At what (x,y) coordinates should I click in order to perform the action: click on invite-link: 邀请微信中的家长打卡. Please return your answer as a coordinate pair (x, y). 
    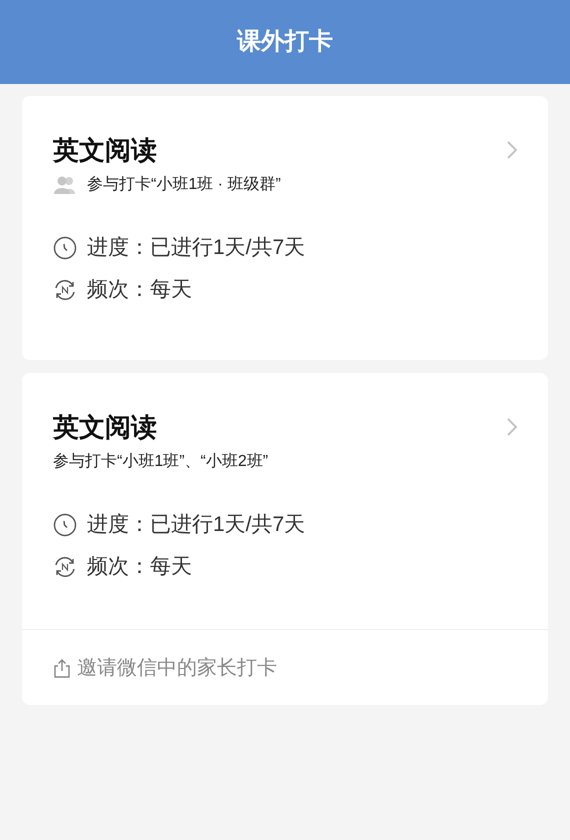
    Looking at the image, I should click on (165, 667).